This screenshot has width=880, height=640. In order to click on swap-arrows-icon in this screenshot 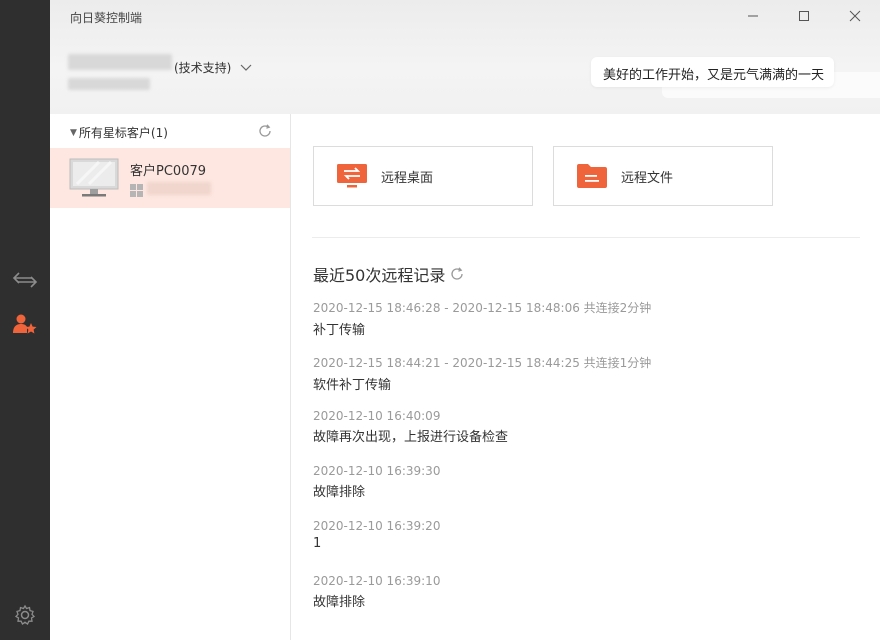, I will do `click(25, 280)`.